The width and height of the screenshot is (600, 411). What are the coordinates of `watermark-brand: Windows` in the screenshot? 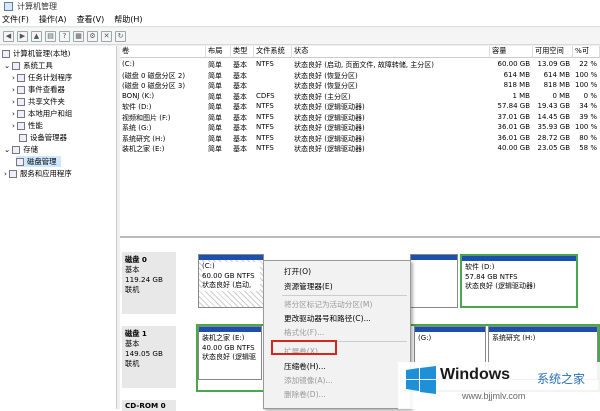 It's located at (475, 374).